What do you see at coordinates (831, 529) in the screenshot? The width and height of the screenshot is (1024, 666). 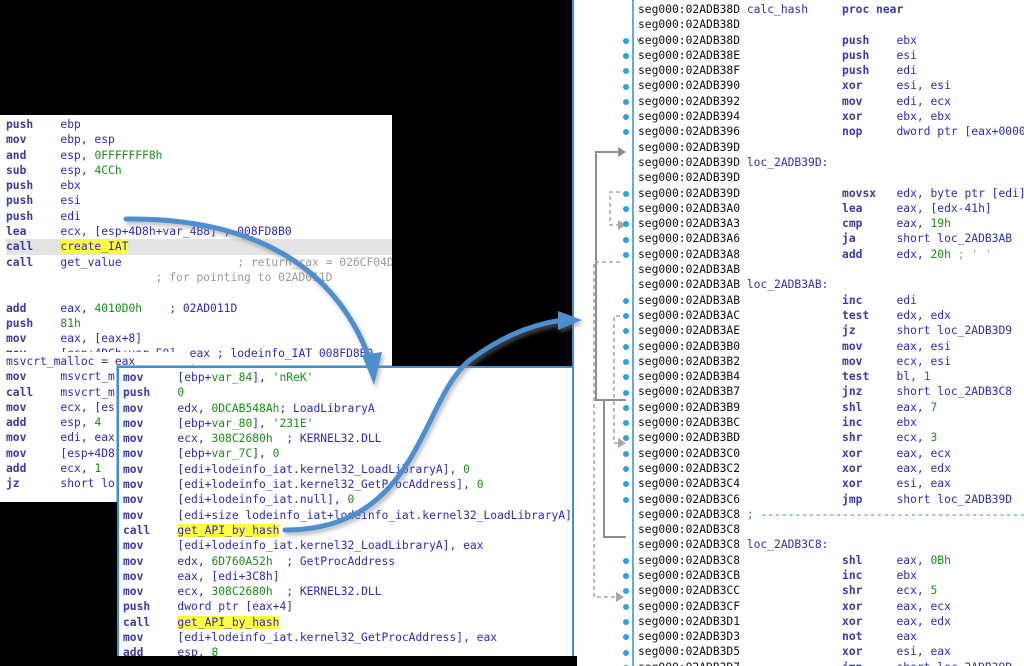 I see `code-line: seg000:02ADB3C8` at bounding box center [831, 529].